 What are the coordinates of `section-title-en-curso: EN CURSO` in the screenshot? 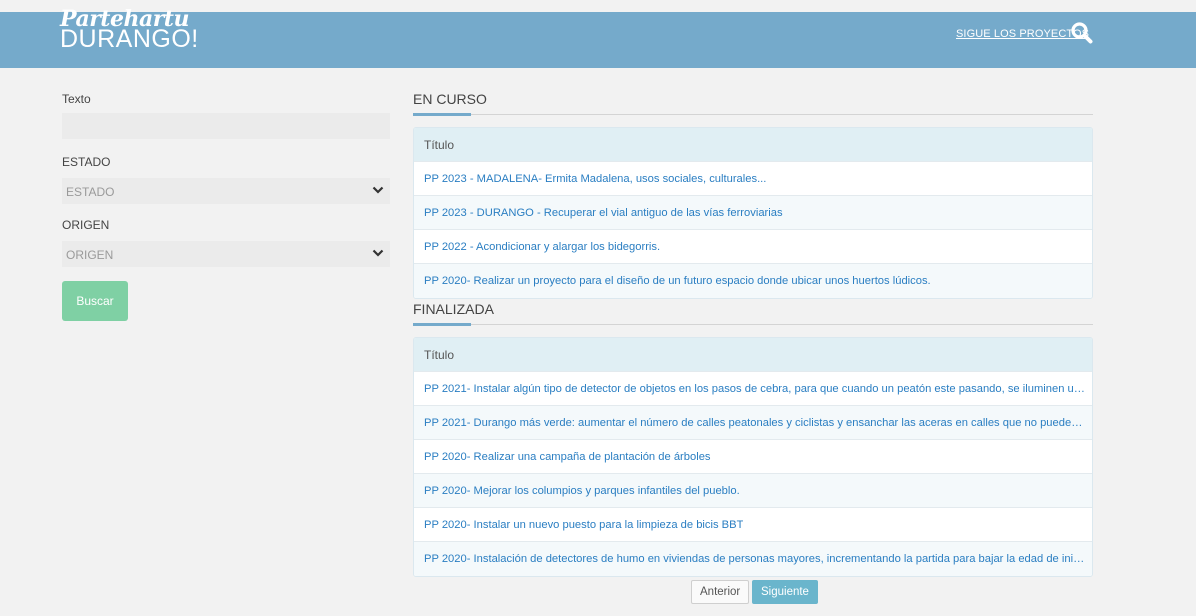 It's located at (450, 99).